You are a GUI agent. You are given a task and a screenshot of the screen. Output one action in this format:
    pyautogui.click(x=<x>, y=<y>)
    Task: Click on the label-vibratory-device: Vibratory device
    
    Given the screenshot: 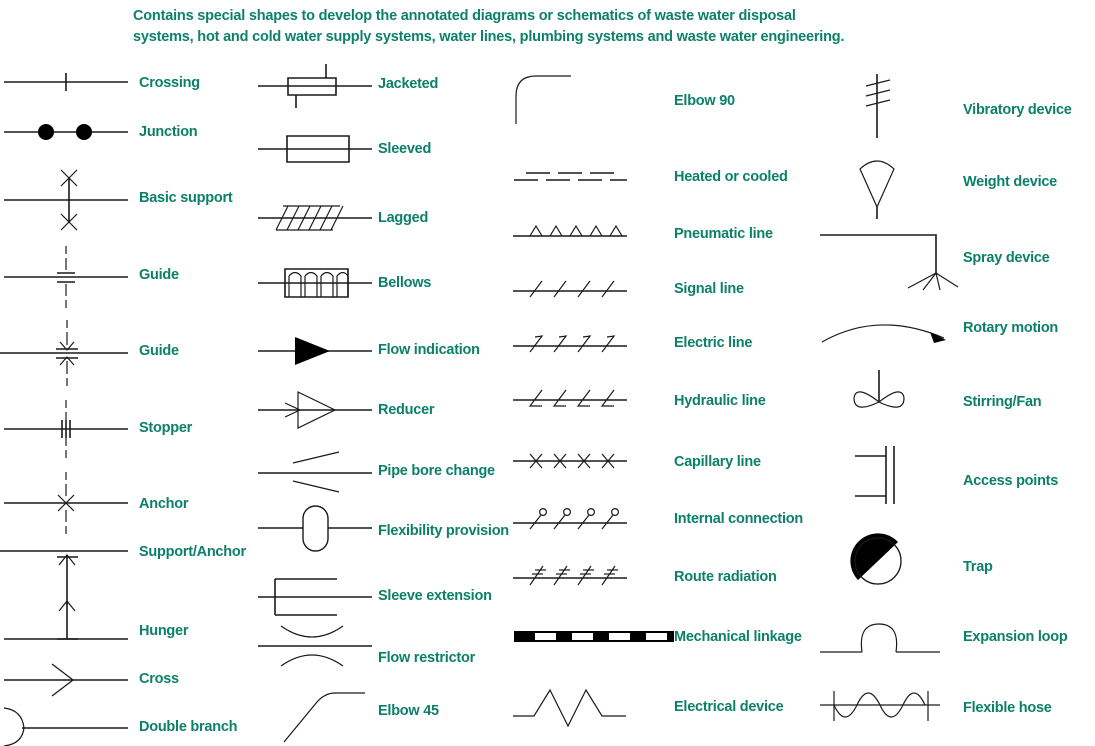 What is the action you would take?
    pyautogui.click(x=1017, y=110)
    